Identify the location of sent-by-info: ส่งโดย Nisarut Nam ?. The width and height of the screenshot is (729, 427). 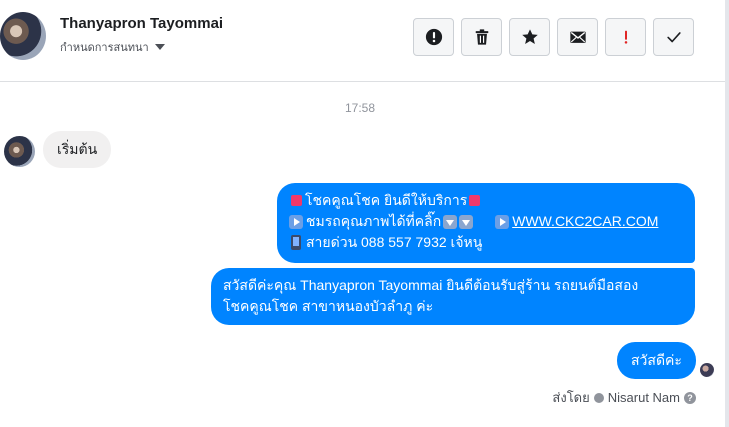
(624, 397).